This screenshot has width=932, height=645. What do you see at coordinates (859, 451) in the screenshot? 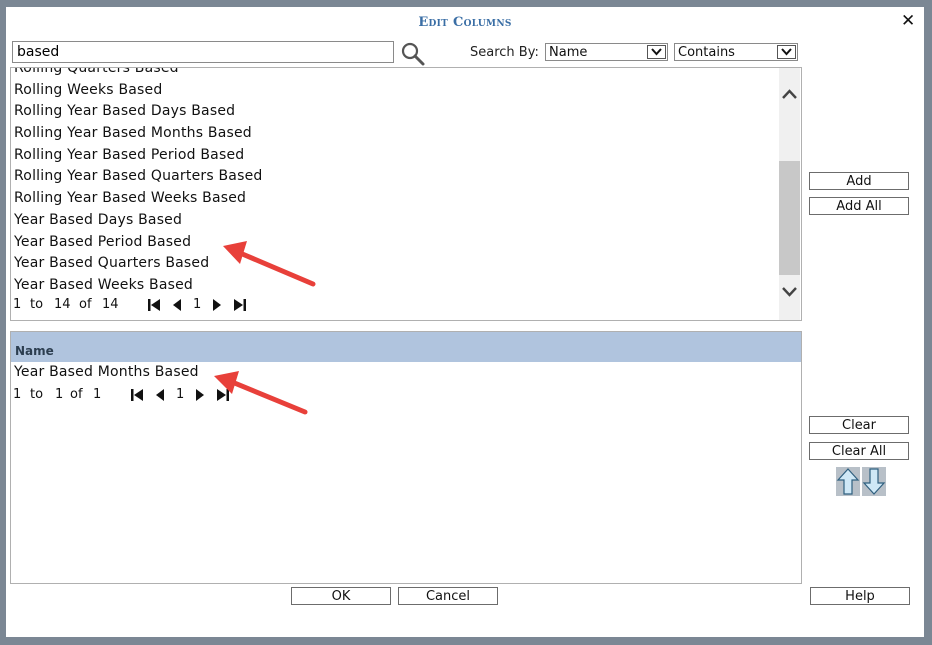
I see `clear-all-button: Clear All` at bounding box center [859, 451].